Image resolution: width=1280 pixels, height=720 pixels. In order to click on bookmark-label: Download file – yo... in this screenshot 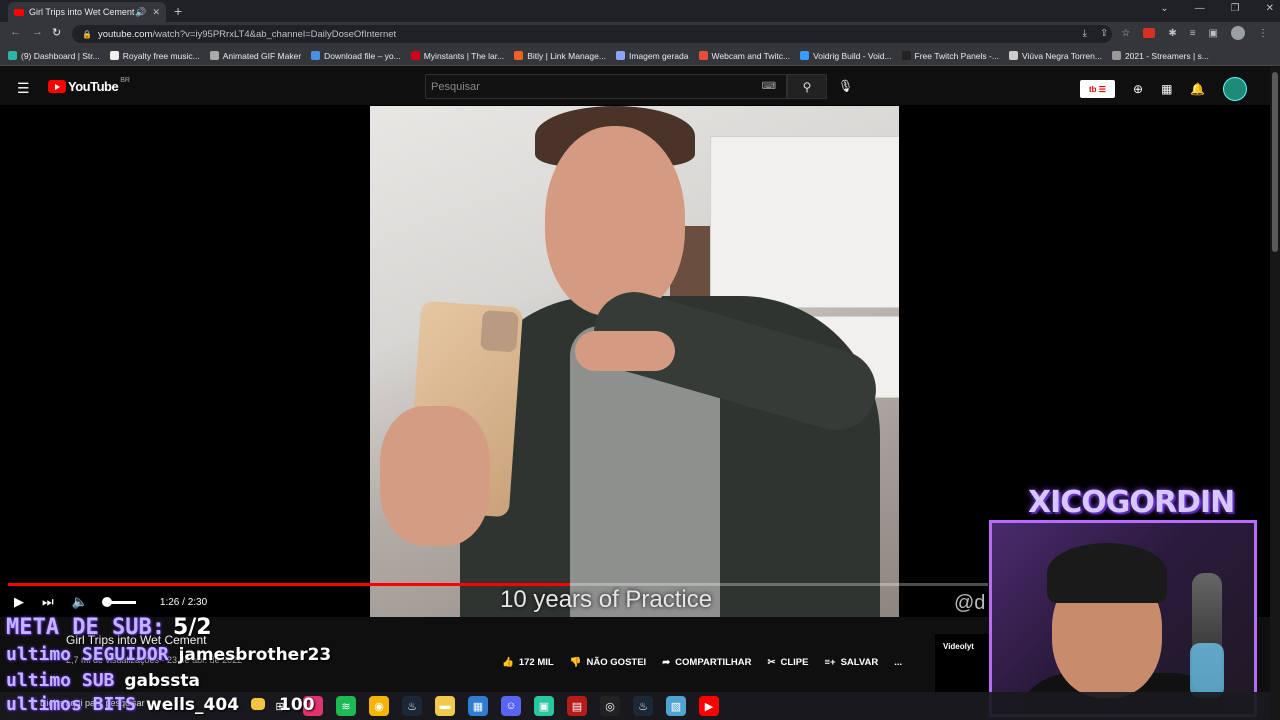, I will do `click(362, 55)`.